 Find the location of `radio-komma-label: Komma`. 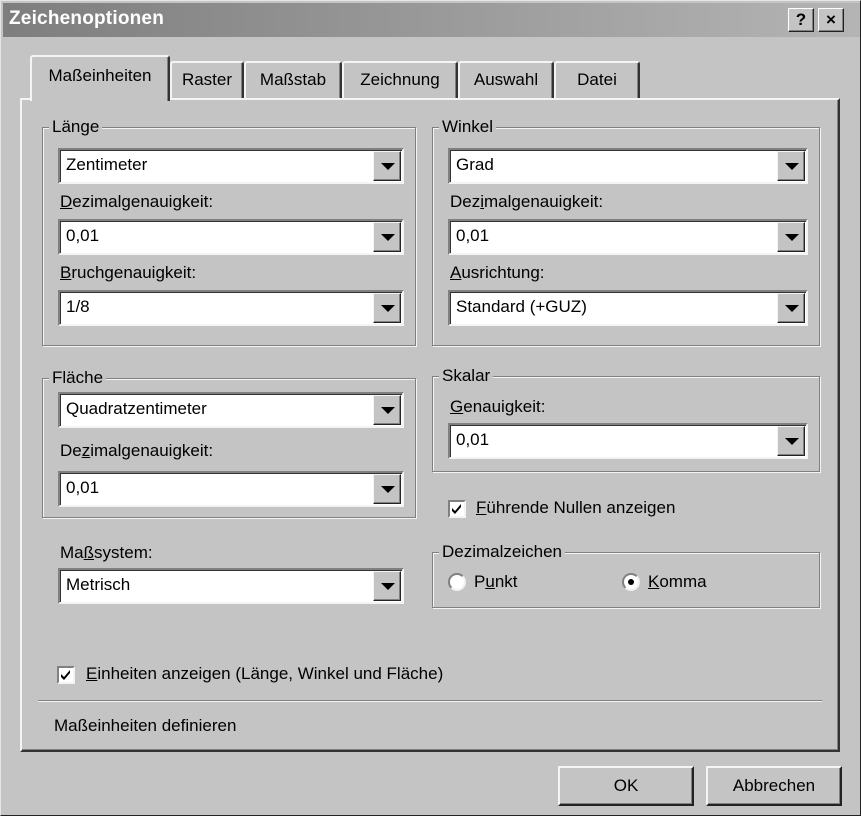

radio-komma-label: Komma is located at coordinates (677, 582).